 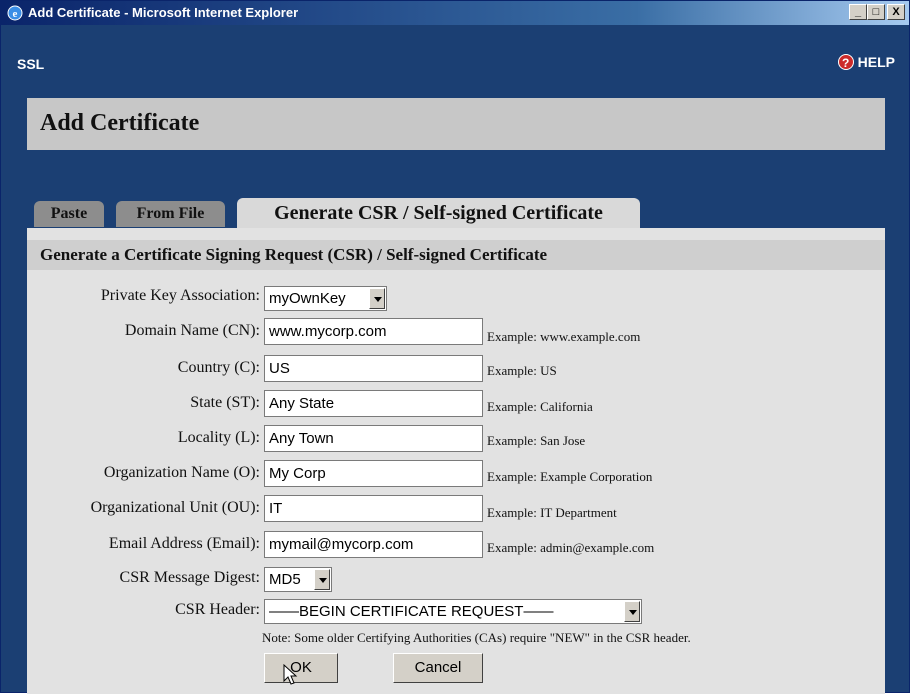 I want to click on country-label: Country (C):, so click(x=218, y=367).